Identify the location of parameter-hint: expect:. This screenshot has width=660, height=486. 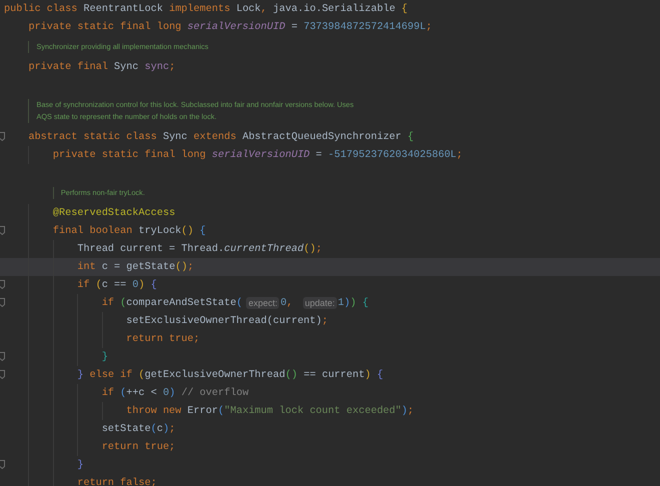
(263, 303).